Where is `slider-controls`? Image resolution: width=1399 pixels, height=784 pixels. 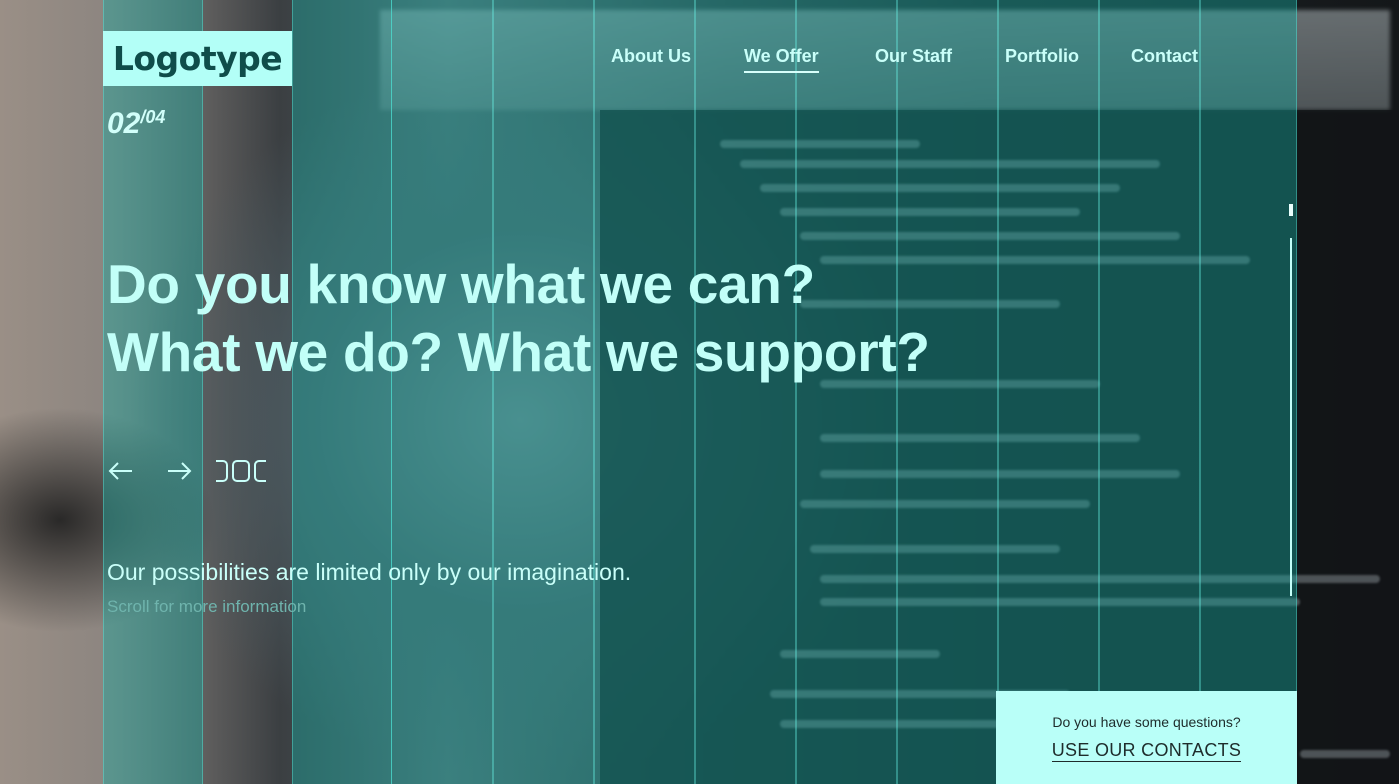 slider-controls is located at coordinates (188, 471).